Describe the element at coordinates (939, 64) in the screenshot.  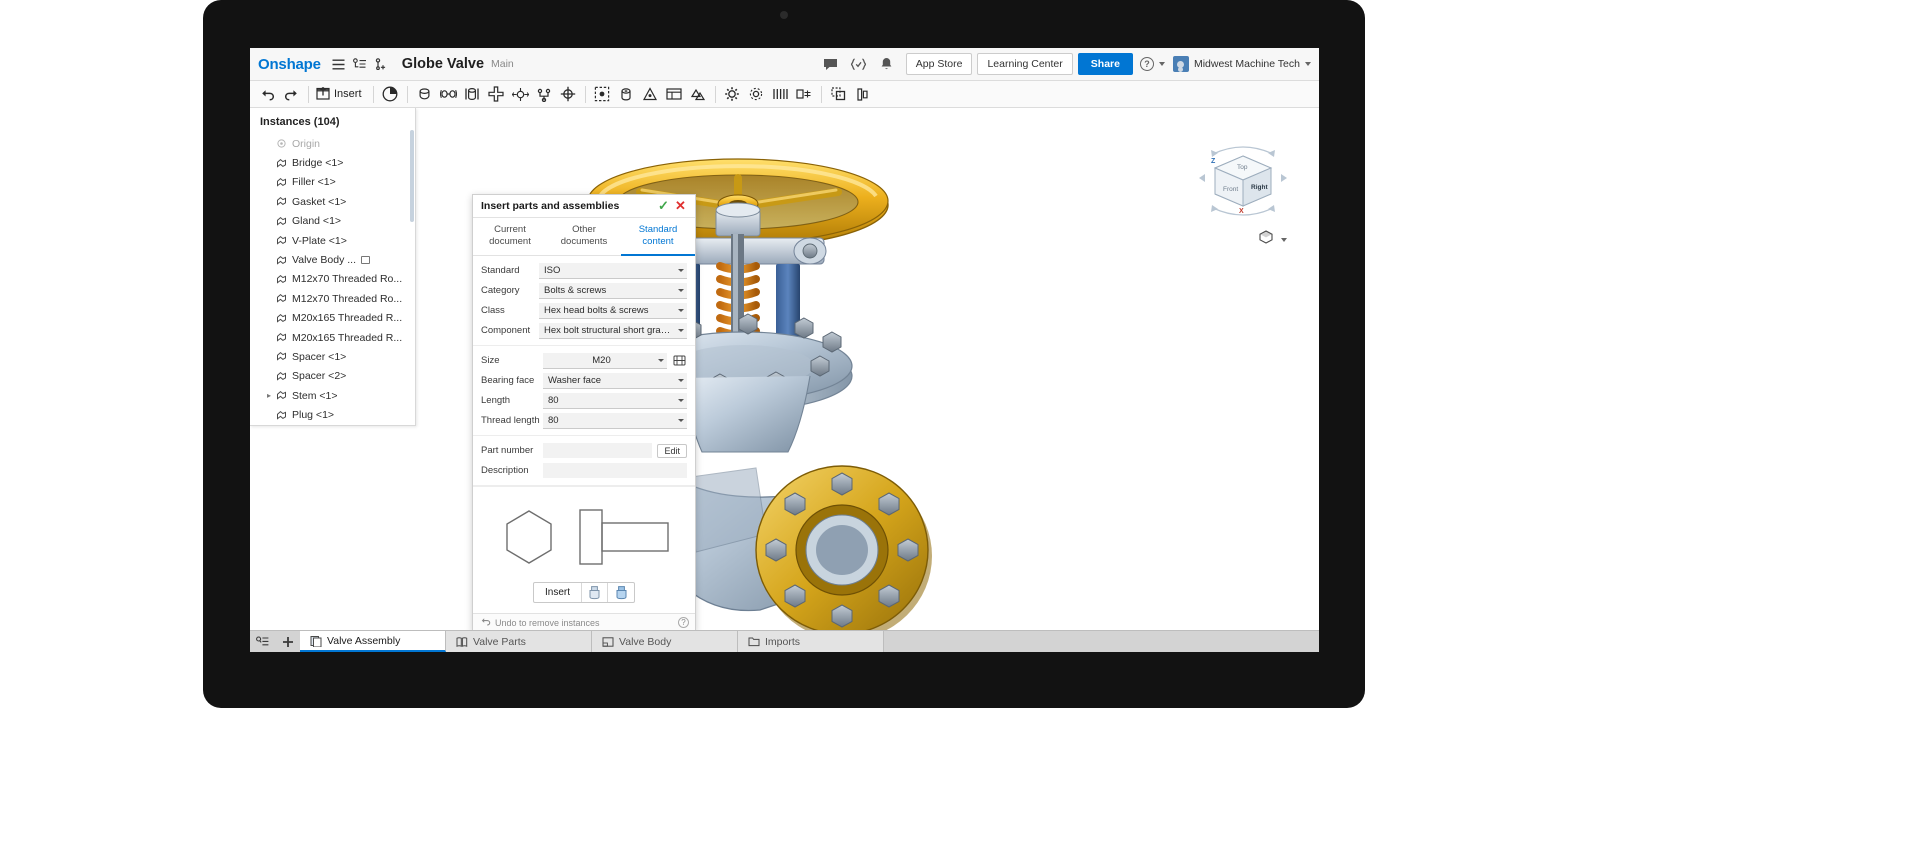
I see `app-store-button: App Store` at that location.